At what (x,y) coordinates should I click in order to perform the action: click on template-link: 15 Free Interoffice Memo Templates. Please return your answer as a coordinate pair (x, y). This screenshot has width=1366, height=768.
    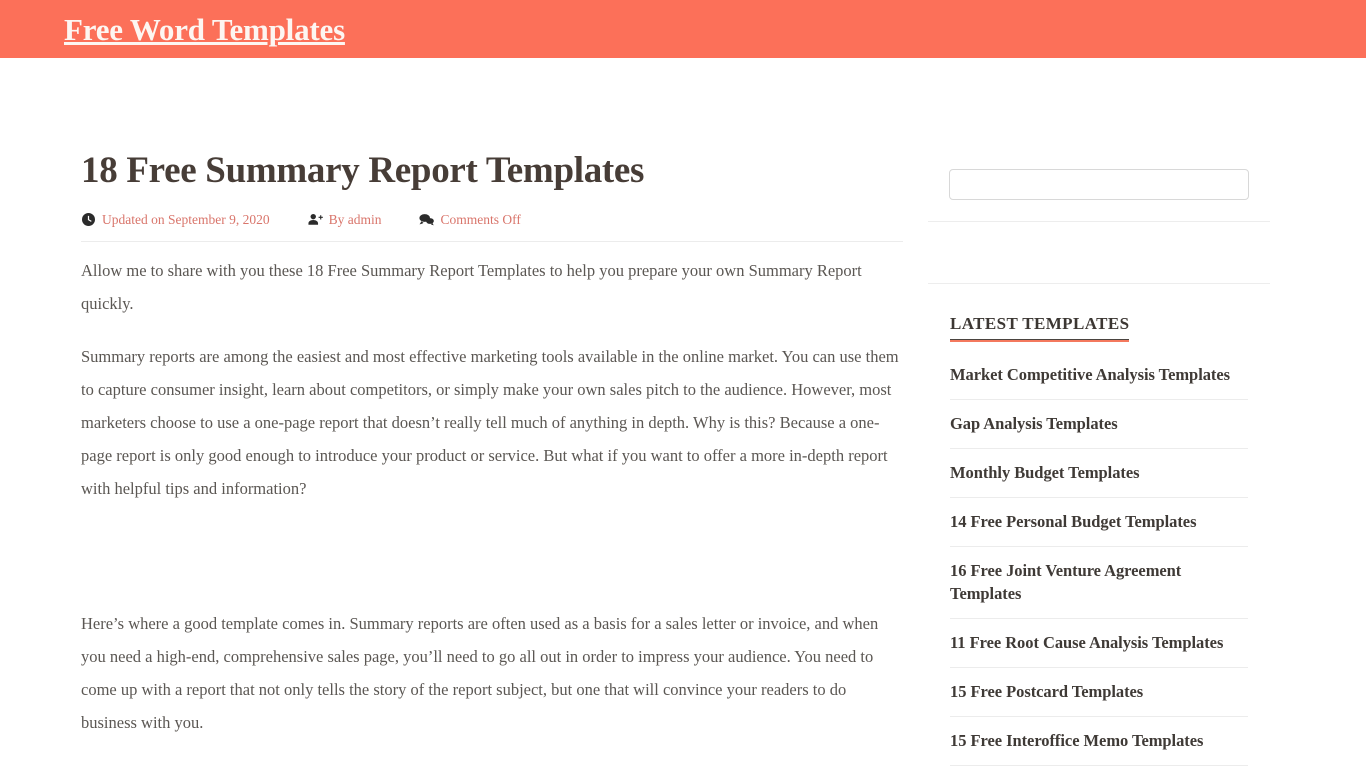
    Looking at the image, I should click on (1099, 740).